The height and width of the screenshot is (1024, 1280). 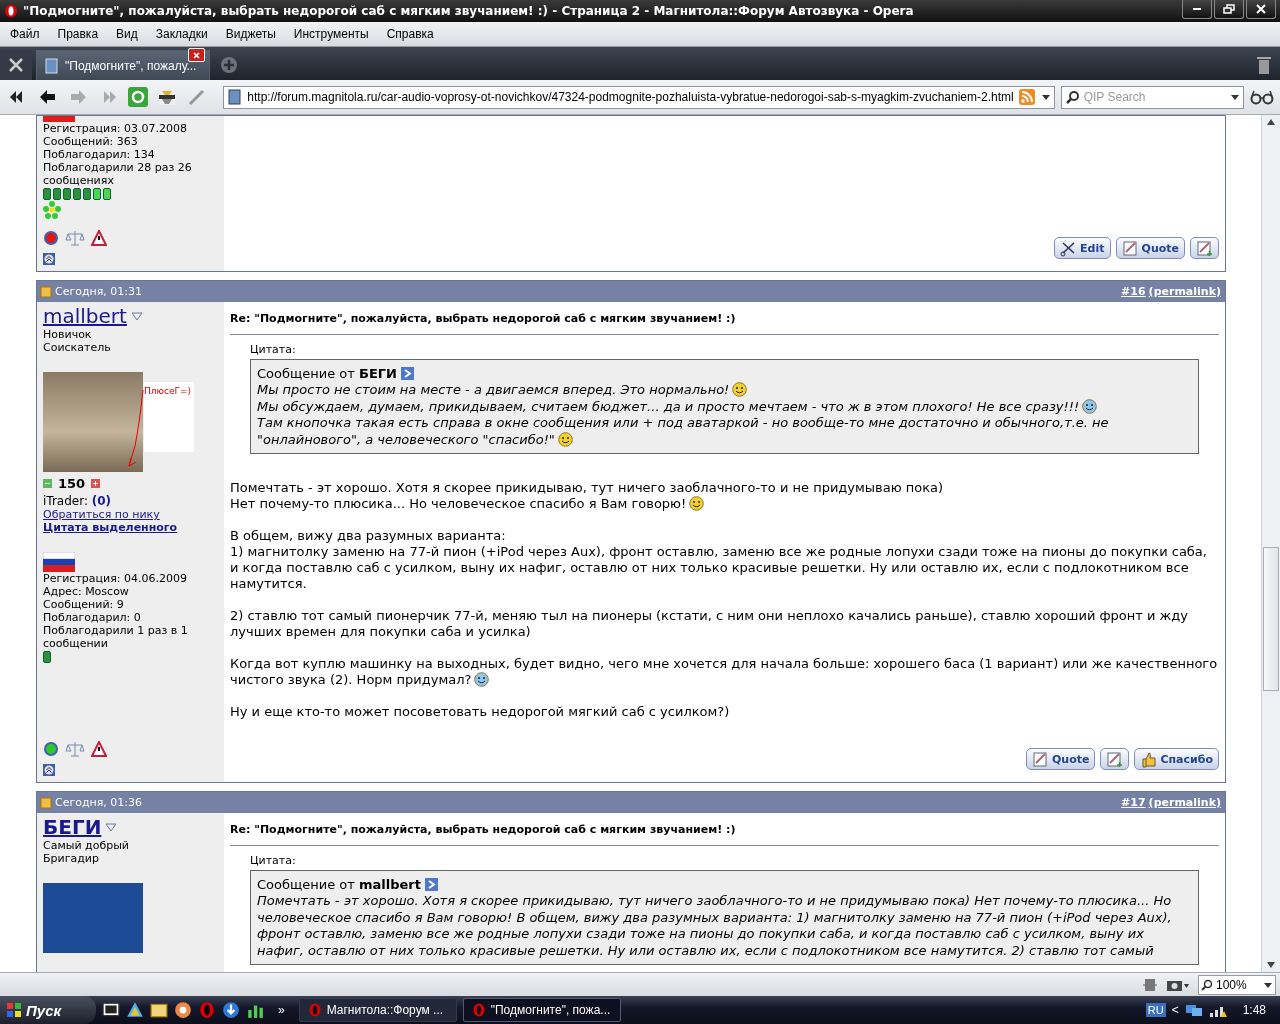 What do you see at coordinates (414, 34) in the screenshot?
I see `menu-item: Справка` at bounding box center [414, 34].